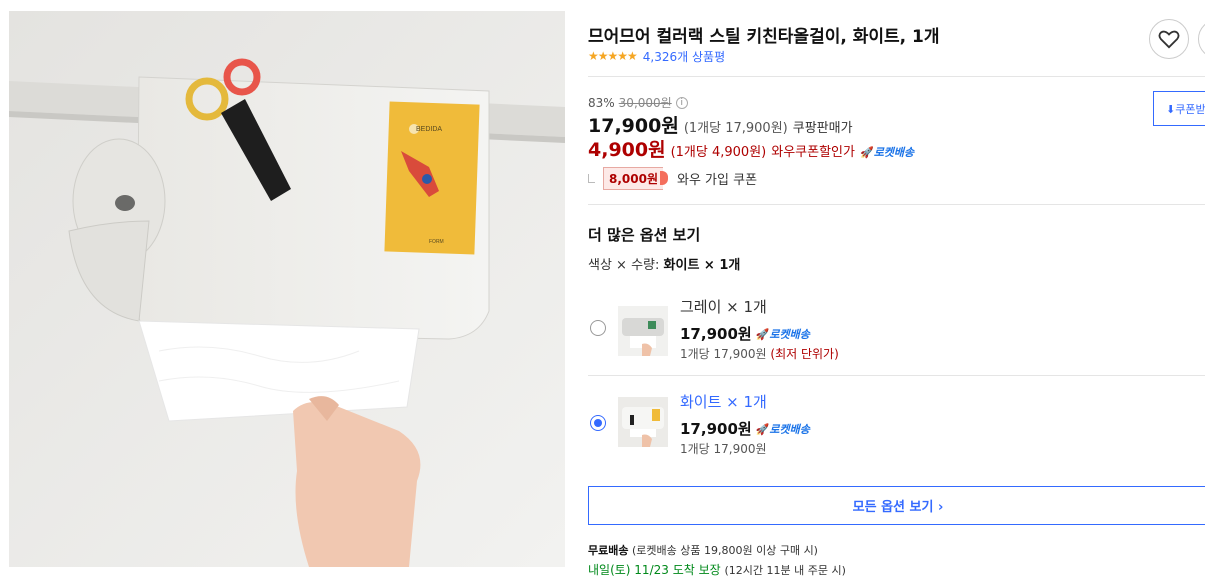  I want to click on coupon-price-type: 와우쿠폰할인가, so click(813, 152).